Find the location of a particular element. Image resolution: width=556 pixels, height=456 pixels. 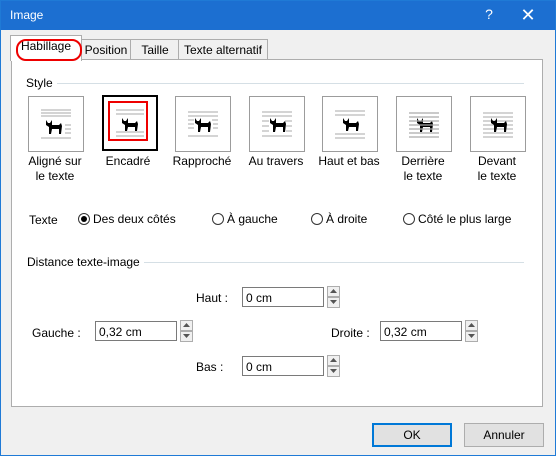

haut-input: 0 cm is located at coordinates (283, 297).